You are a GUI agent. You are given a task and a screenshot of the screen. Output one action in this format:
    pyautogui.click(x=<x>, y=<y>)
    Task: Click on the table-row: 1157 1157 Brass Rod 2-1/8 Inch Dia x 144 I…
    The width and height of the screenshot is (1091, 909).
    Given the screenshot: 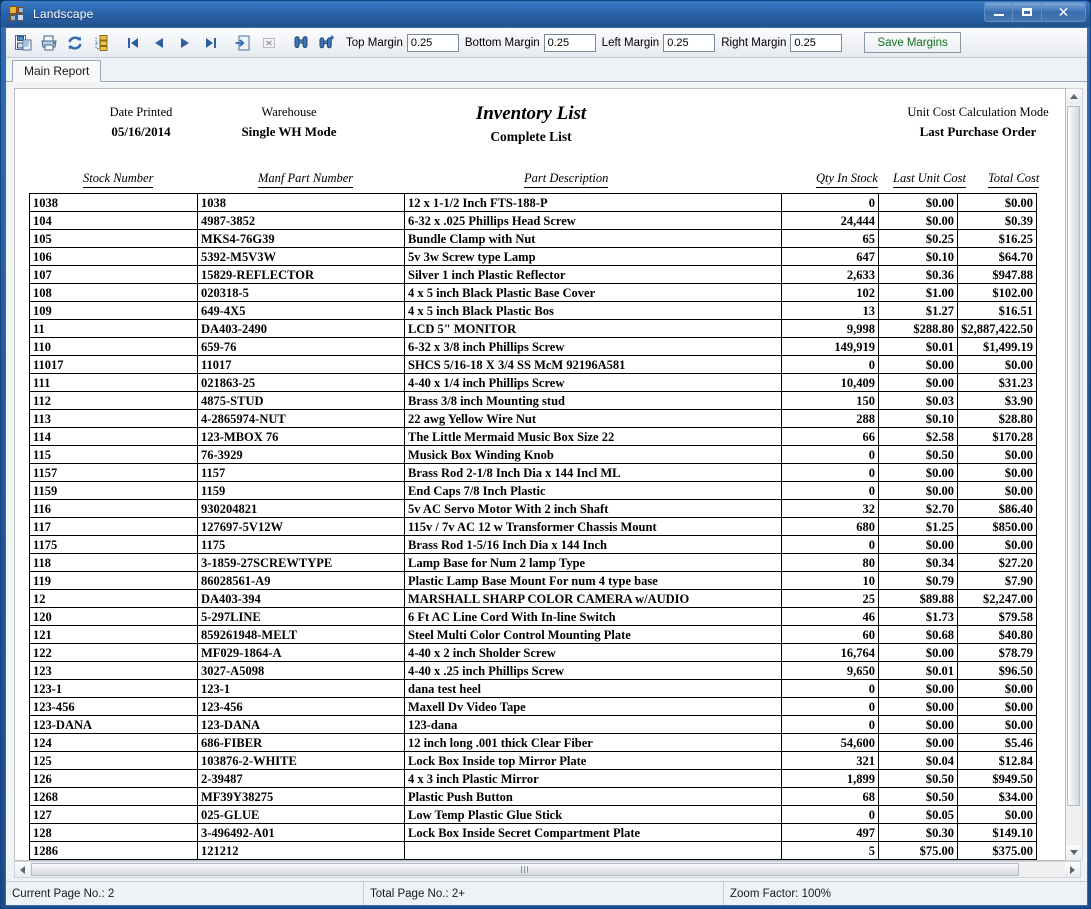 What is the action you would take?
    pyautogui.click(x=533, y=472)
    